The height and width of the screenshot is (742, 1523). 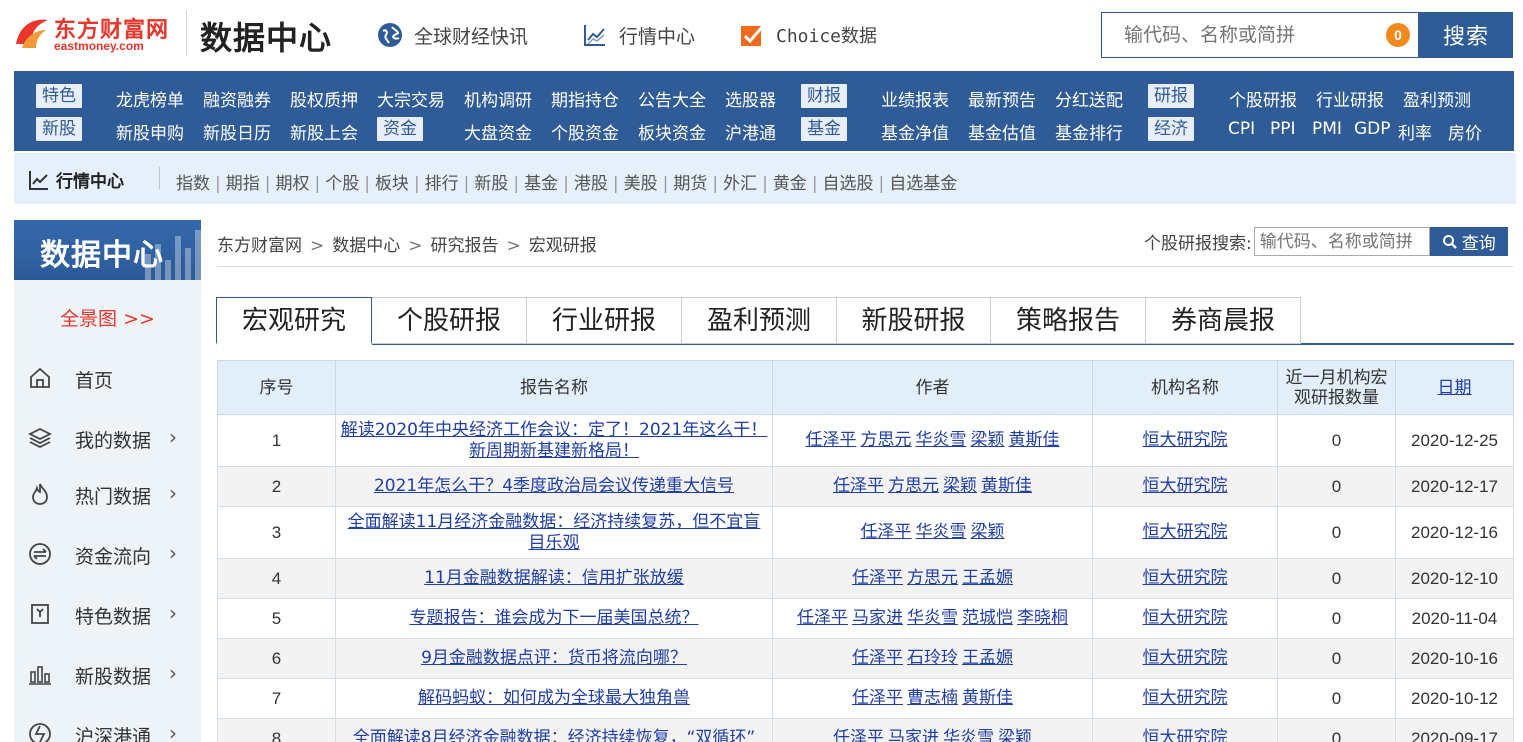 What do you see at coordinates (554, 532) in the screenshot?
I see `report-title-link: 全面解读11月经济金融数据：经济持续复苏，但不宜盲目乐观` at bounding box center [554, 532].